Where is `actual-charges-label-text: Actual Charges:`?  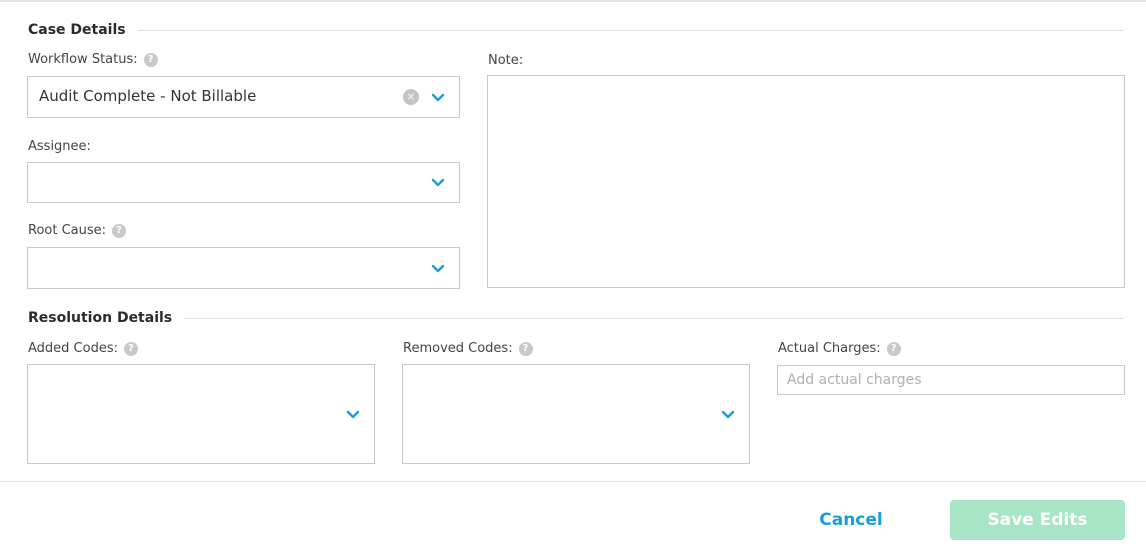
actual-charges-label-text: Actual Charges: is located at coordinates (829, 348).